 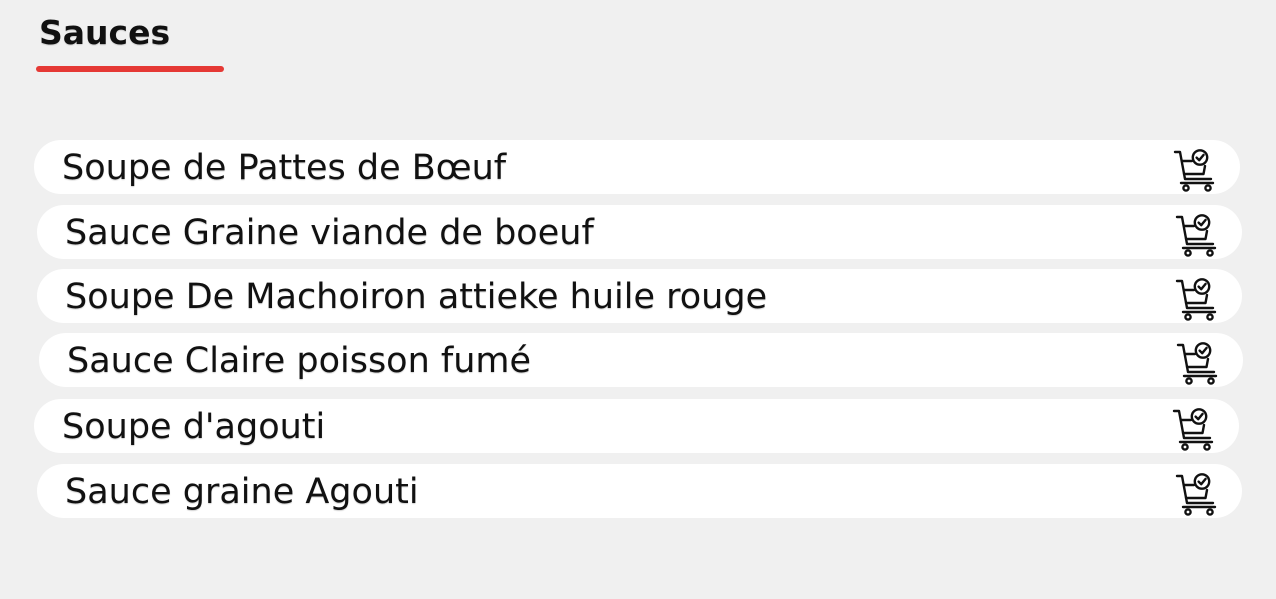 What do you see at coordinates (194, 427) in the screenshot?
I see `item-name: Soupe d'agouti` at bounding box center [194, 427].